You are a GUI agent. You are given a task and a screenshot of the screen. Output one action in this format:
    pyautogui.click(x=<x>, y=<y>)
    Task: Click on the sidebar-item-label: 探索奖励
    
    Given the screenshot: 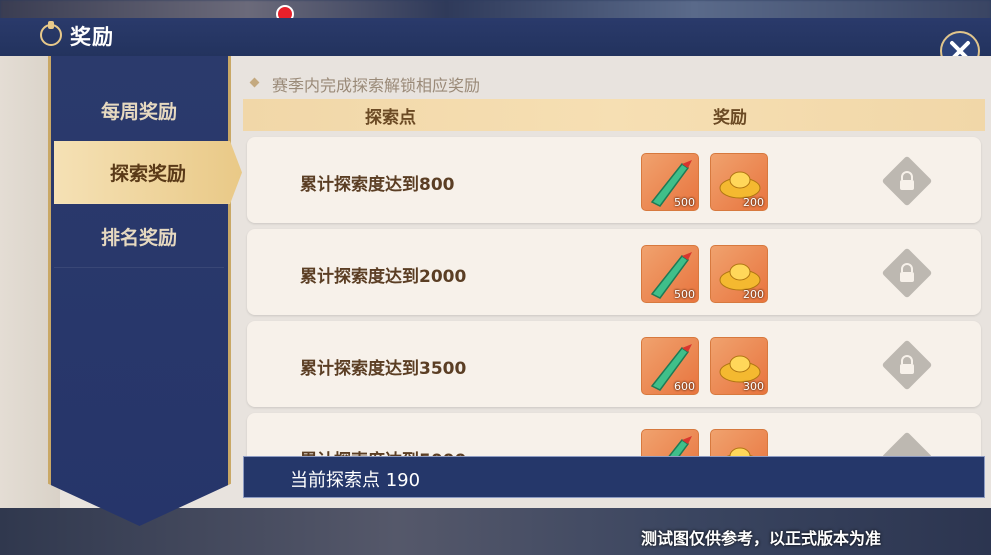 What is the action you would take?
    pyautogui.click(x=147, y=173)
    